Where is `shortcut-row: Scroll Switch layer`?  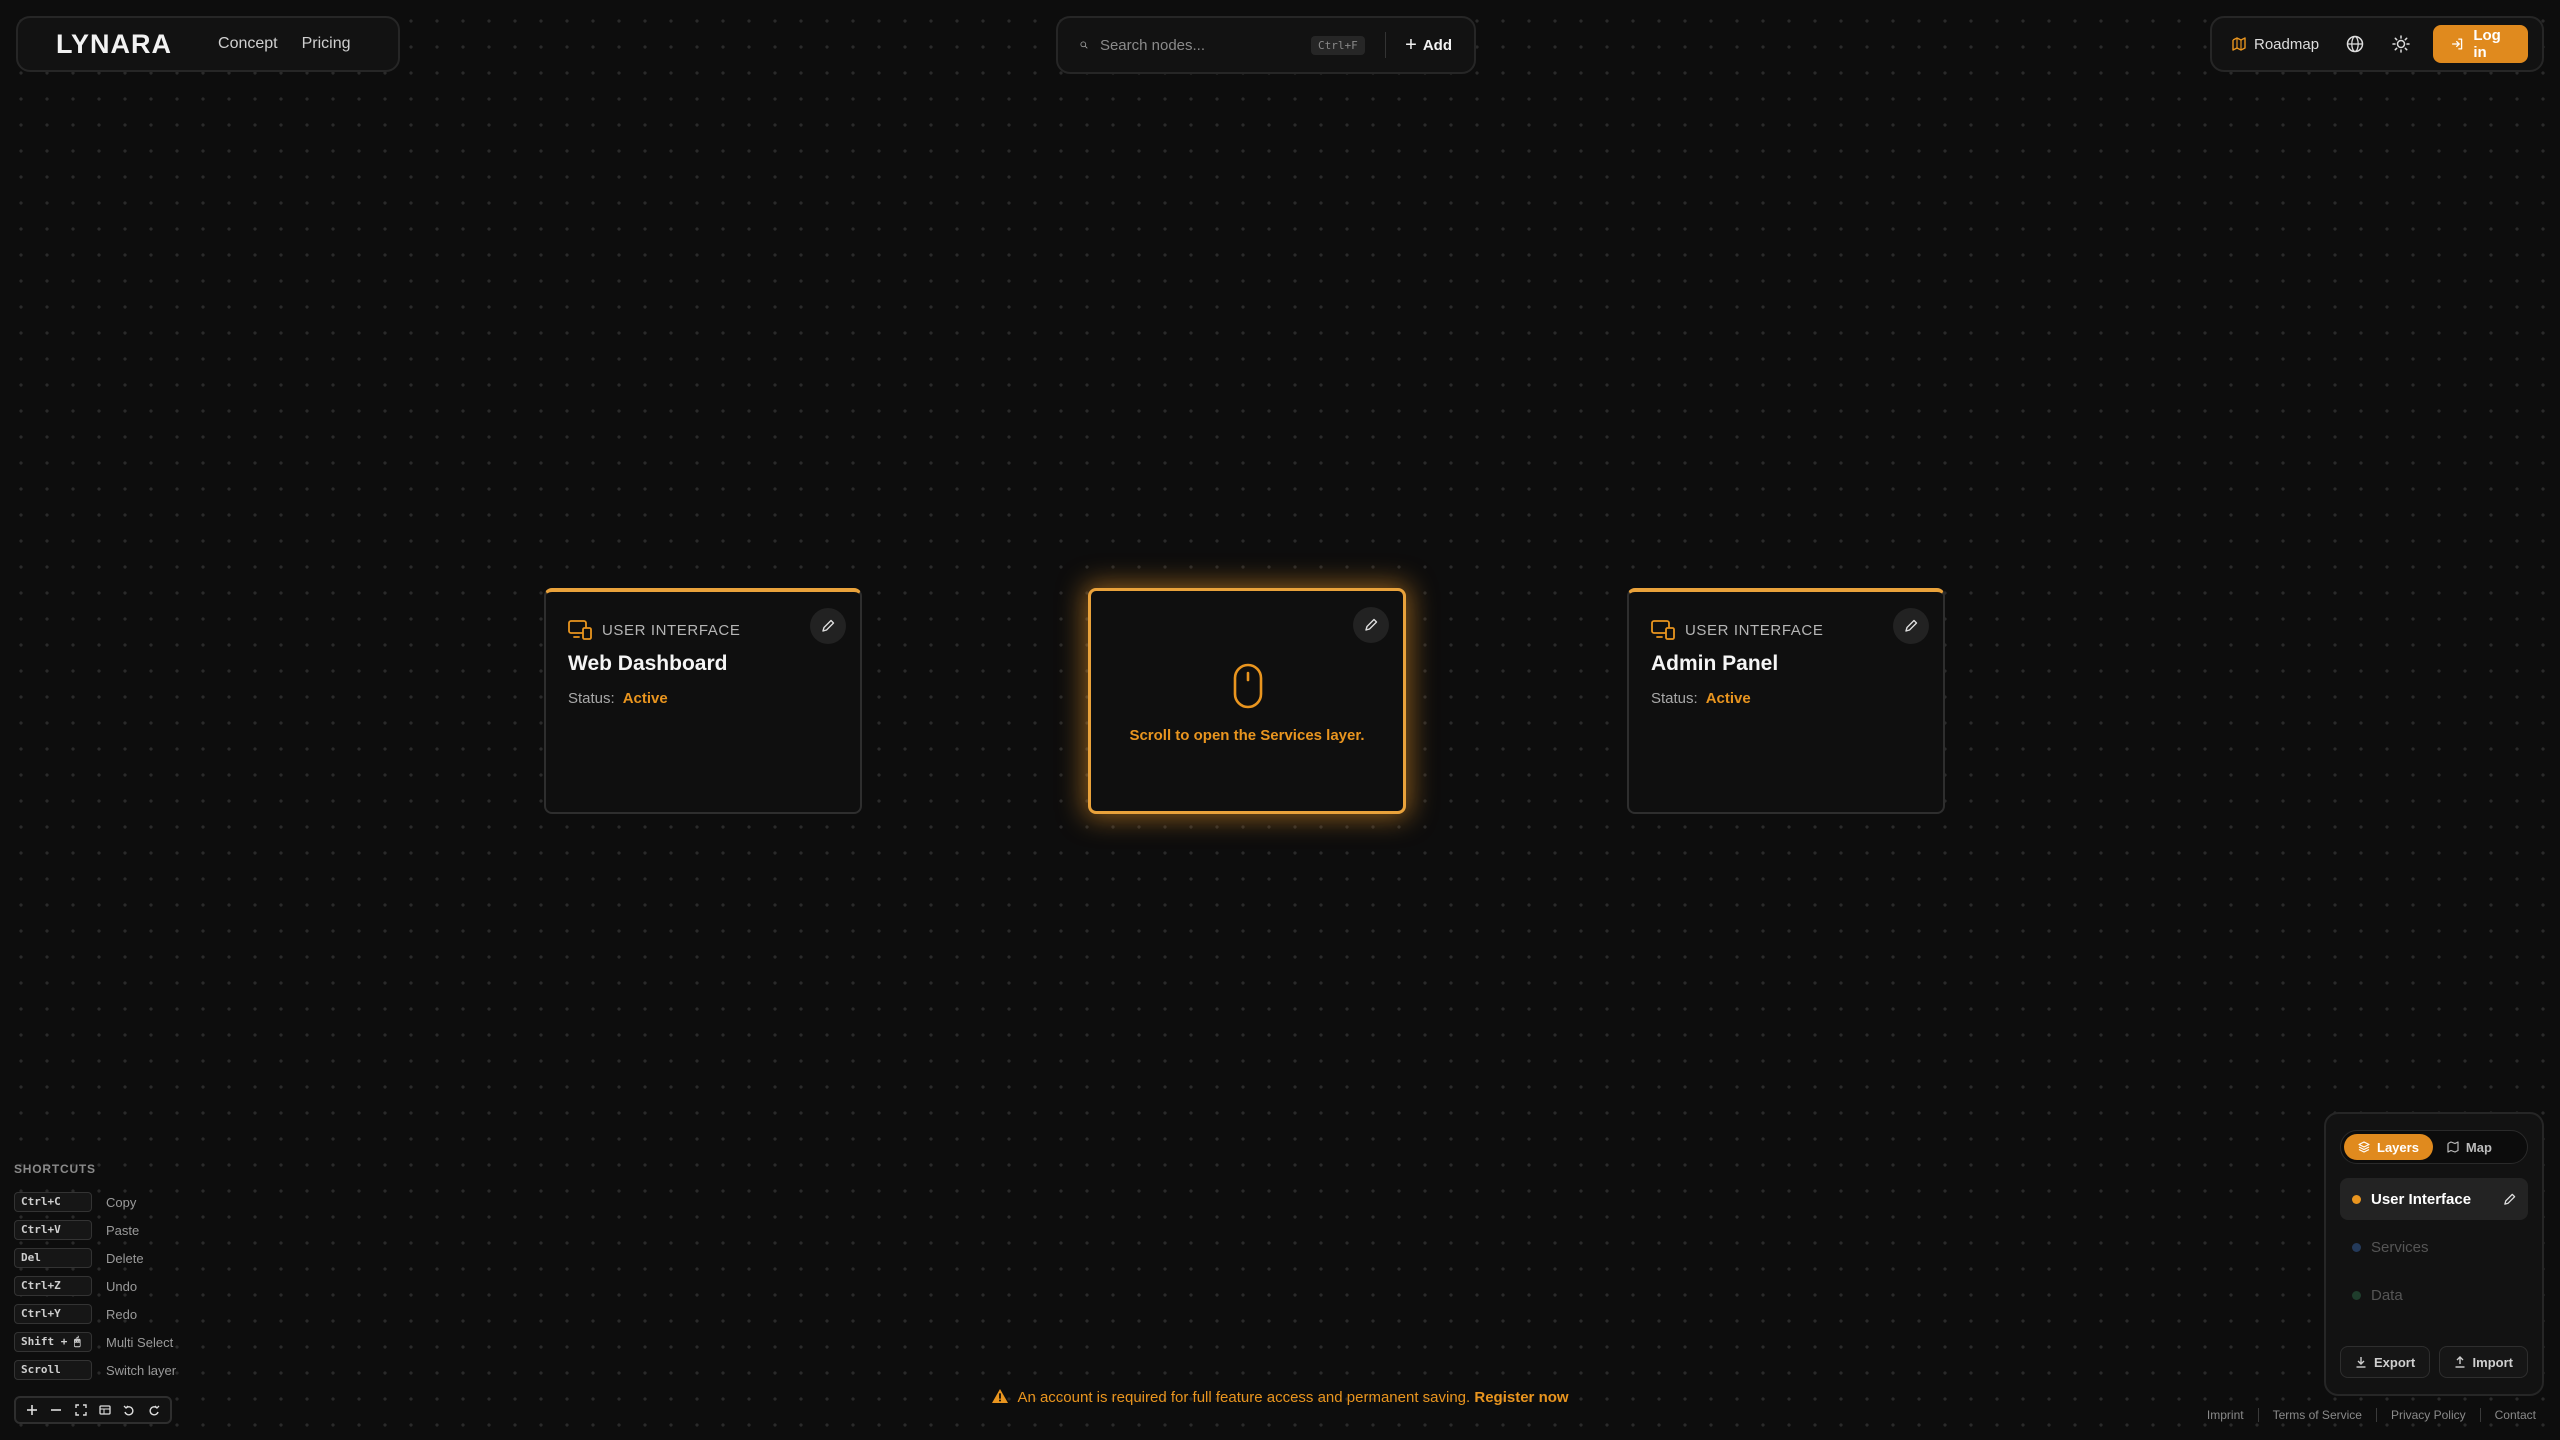
shortcut-row: Scroll Switch layer is located at coordinates (95, 1370).